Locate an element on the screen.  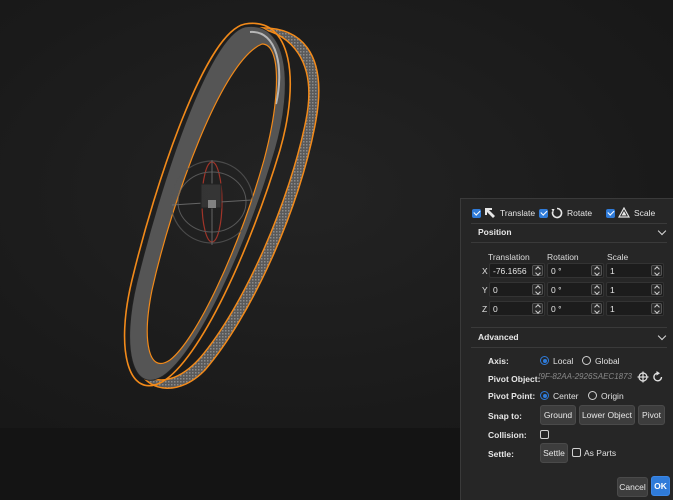
pivot-point-label: Pivot Point: is located at coordinates (512, 396).